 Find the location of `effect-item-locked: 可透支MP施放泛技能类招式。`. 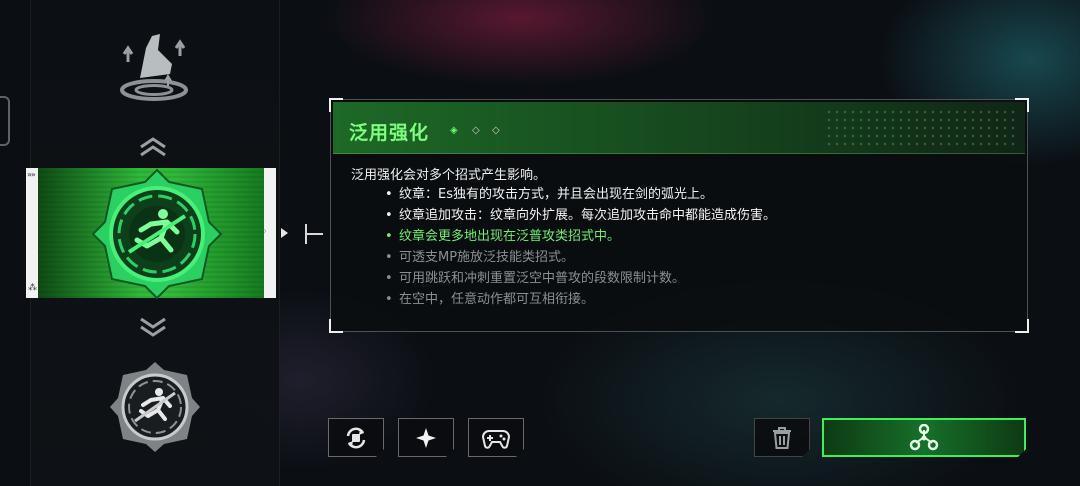

effect-item-locked: 可透支MP施放泛技能类招式。 is located at coordinates (580, 257).